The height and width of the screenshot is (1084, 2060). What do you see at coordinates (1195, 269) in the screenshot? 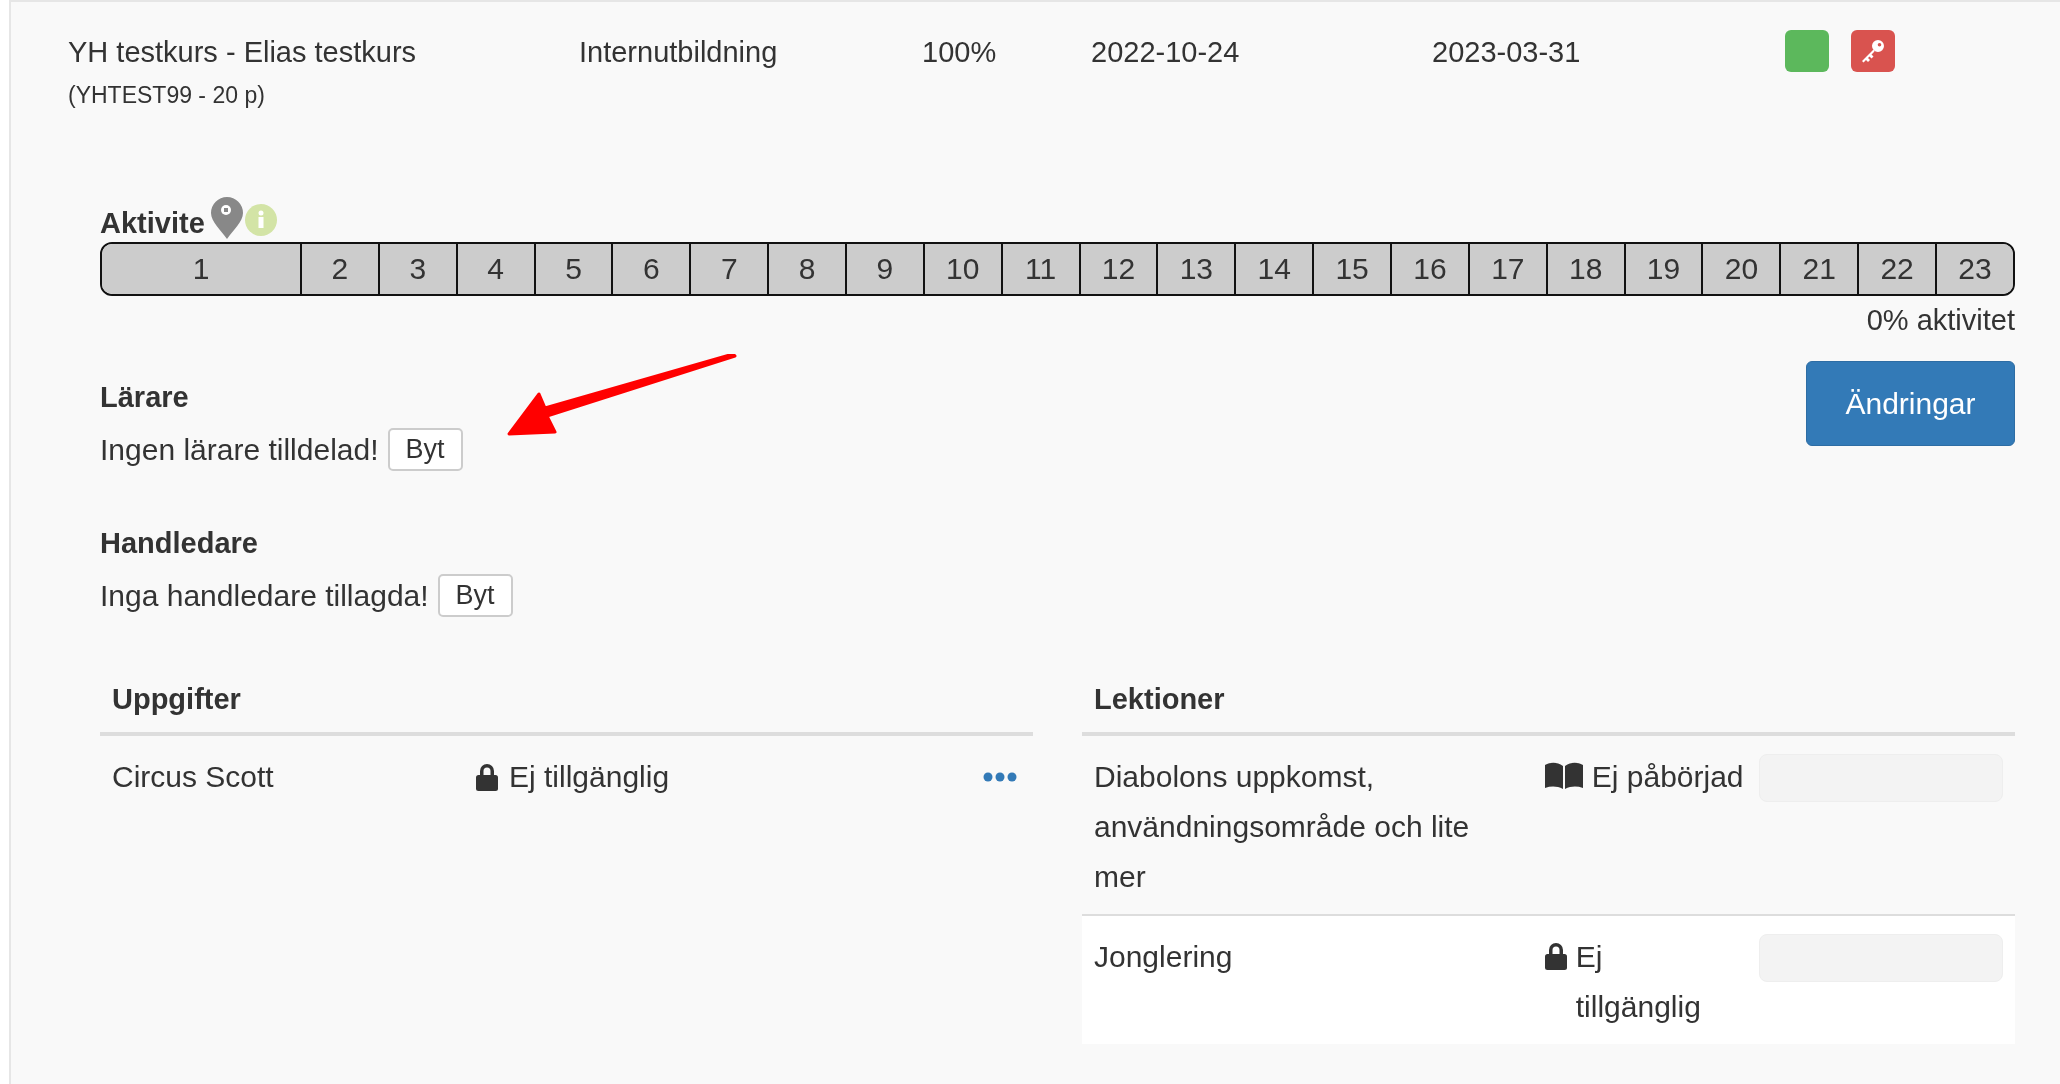
I see `activity-segment: 13` at bounding box center [1195, 269].